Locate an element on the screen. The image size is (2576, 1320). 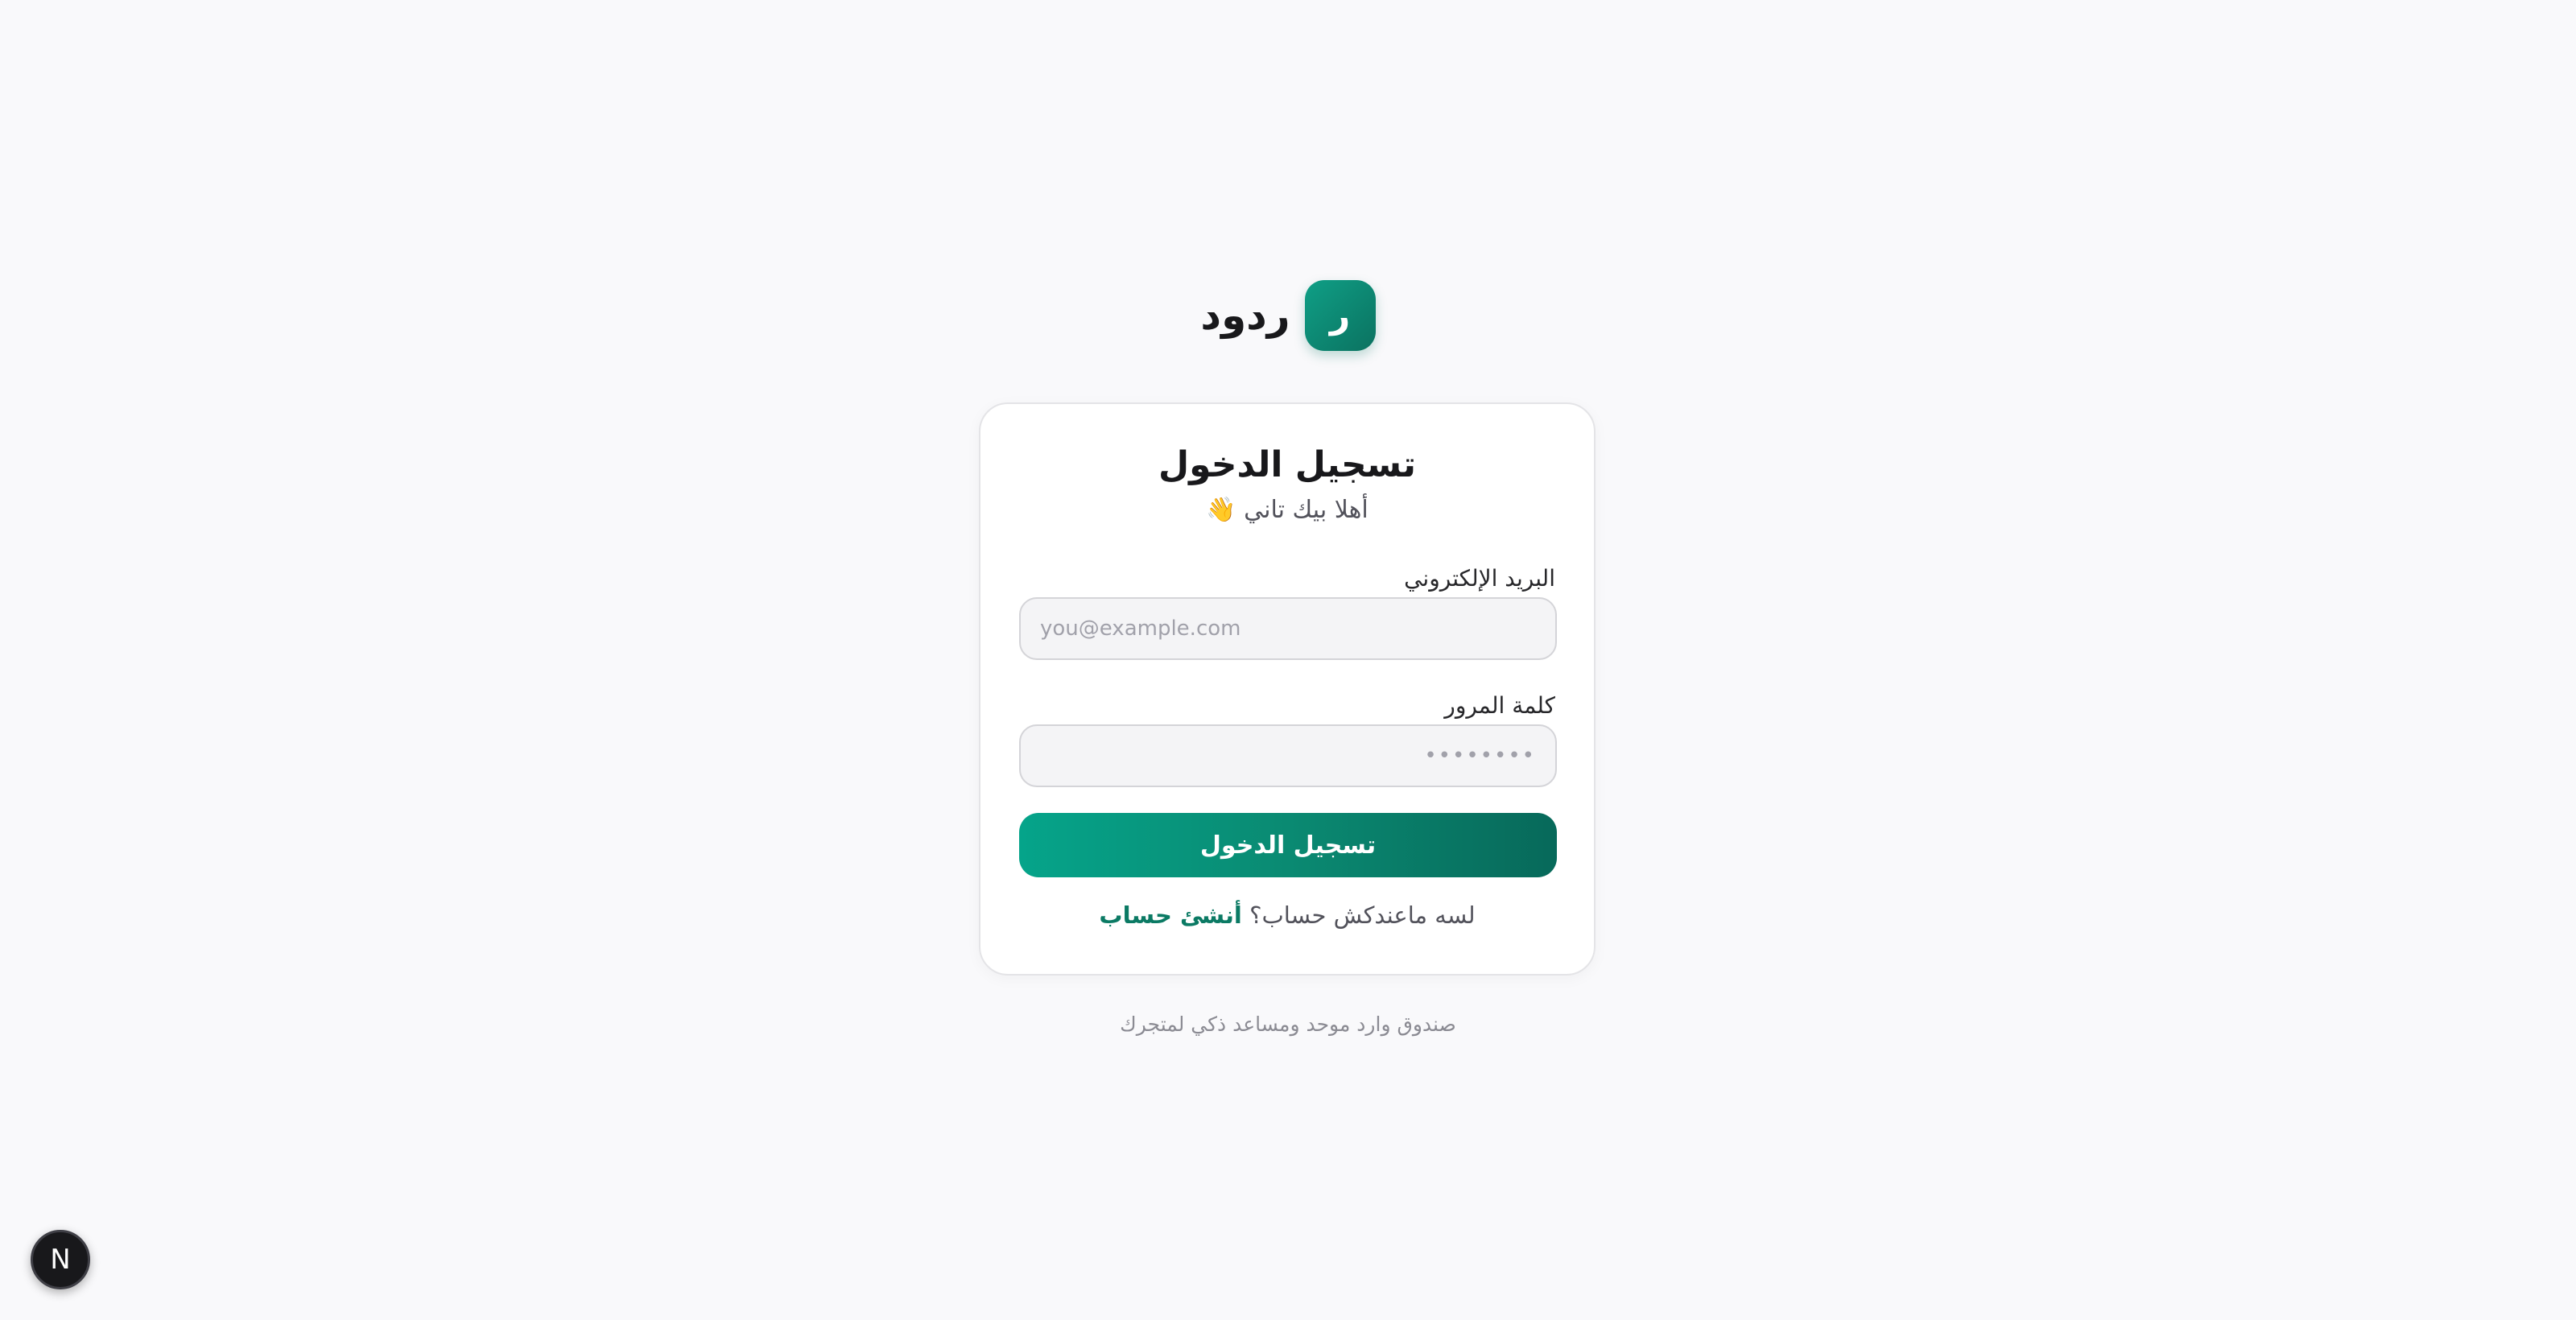
signup-prompt: لسه ماعندكش حساب؟ is located at coordinates (1362, 915).